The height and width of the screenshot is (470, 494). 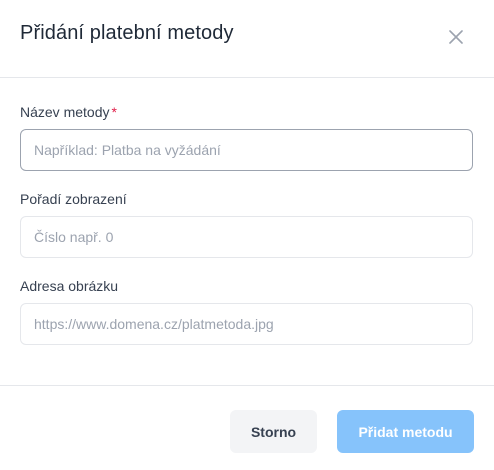 What do you see at coordinates (246, 324) in the screenshot?
I see `image-url-input` at bounding box center [246, 324].